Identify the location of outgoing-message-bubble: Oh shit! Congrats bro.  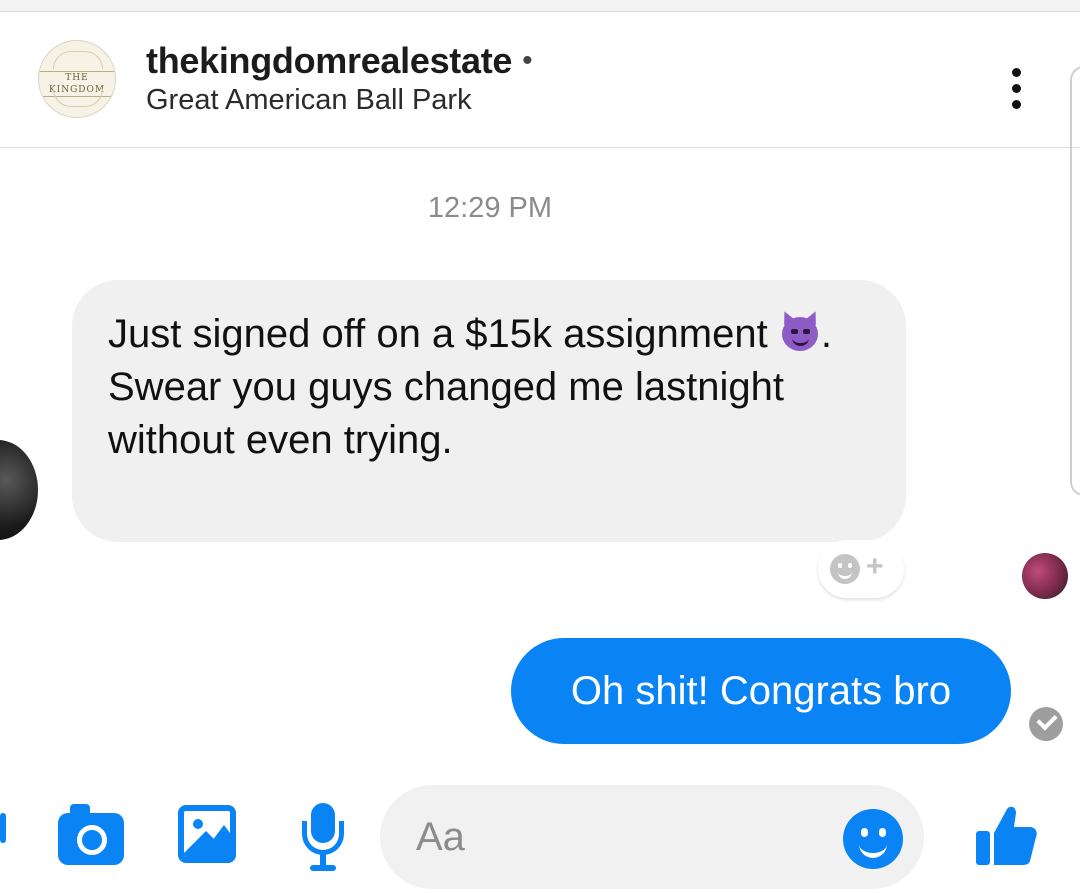
(761, 691).